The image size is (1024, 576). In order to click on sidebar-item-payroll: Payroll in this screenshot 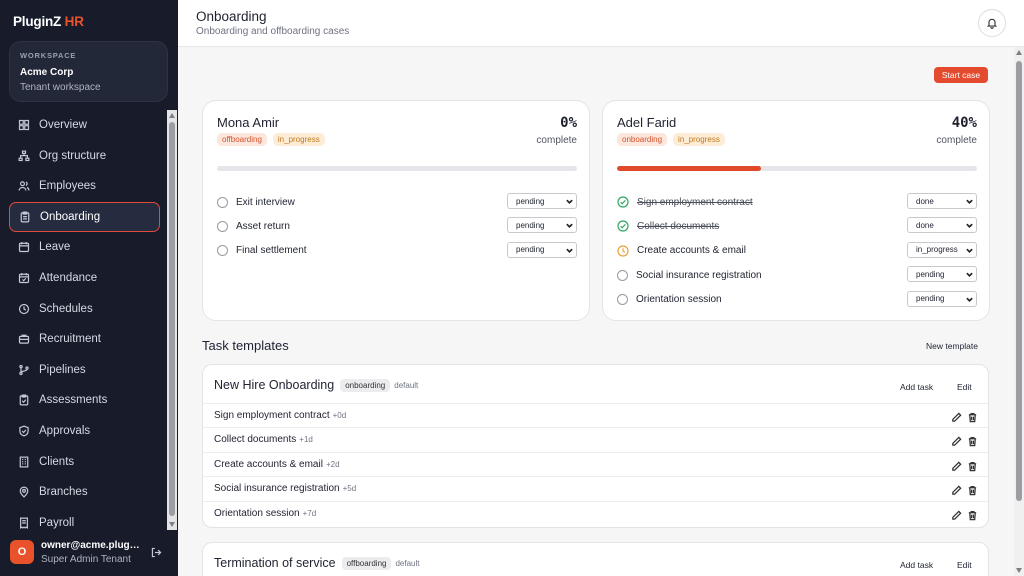, I will do `click(84, 519)`.